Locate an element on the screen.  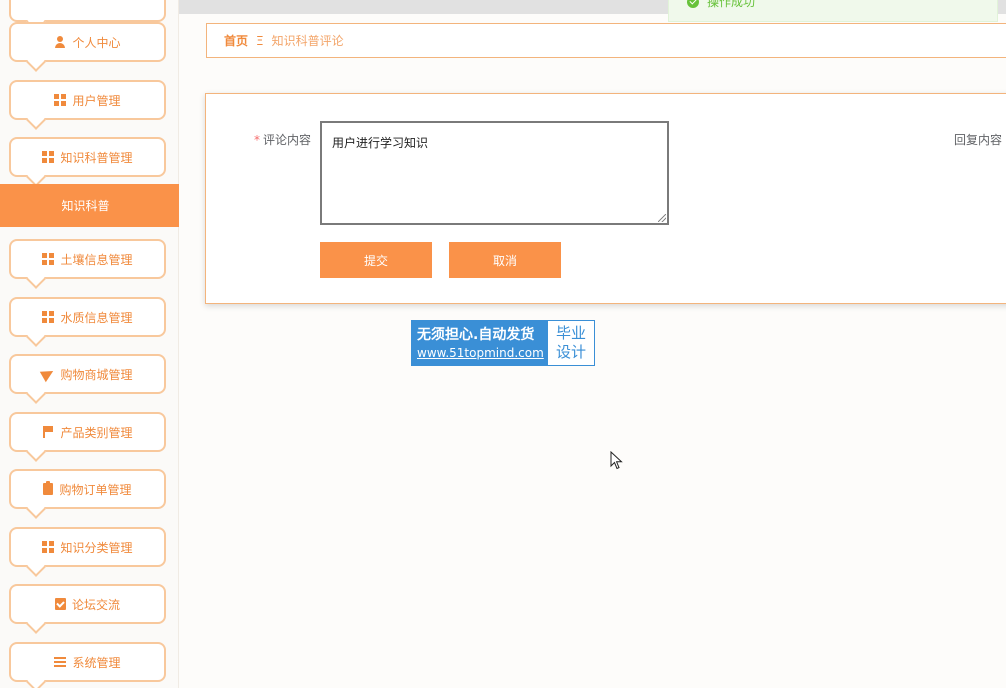
watermark-banner: 无须担心.自动发货 www.51topmind.com 毕业 设计 is located at coordinates (503, 343).